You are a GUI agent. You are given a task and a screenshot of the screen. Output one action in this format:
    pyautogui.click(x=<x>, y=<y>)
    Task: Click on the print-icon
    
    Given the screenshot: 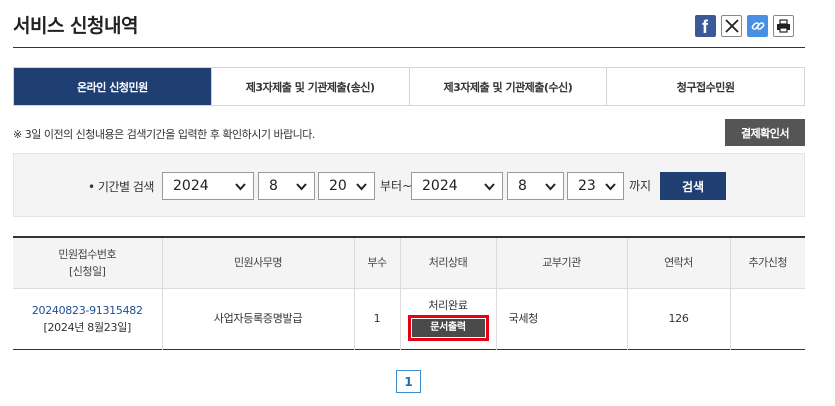 What is the action you would take?
    pyautogui.click(x=783, y=26)
    